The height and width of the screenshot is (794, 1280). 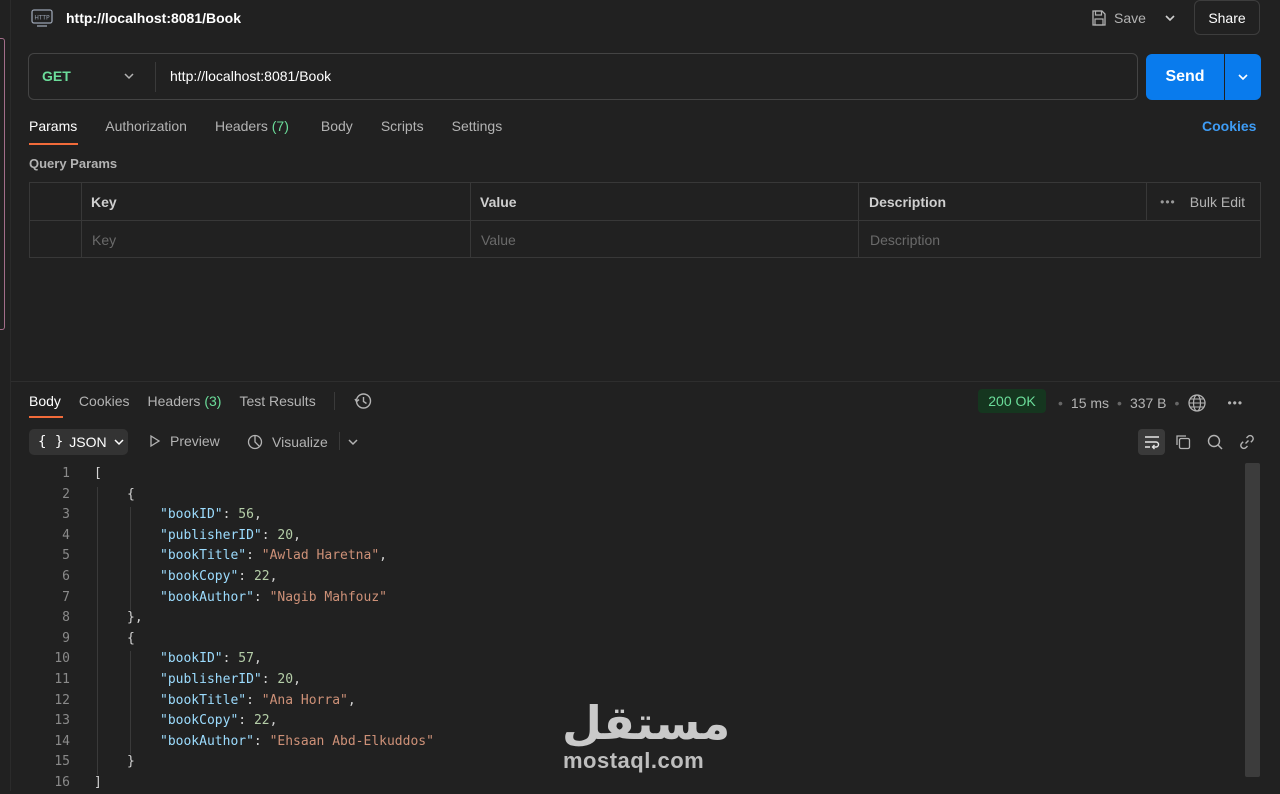 What do you see at coordinates (634, 760) in the screenshot?
I see `watermark-text: mostaql.com` at bounding box center [634, 760].